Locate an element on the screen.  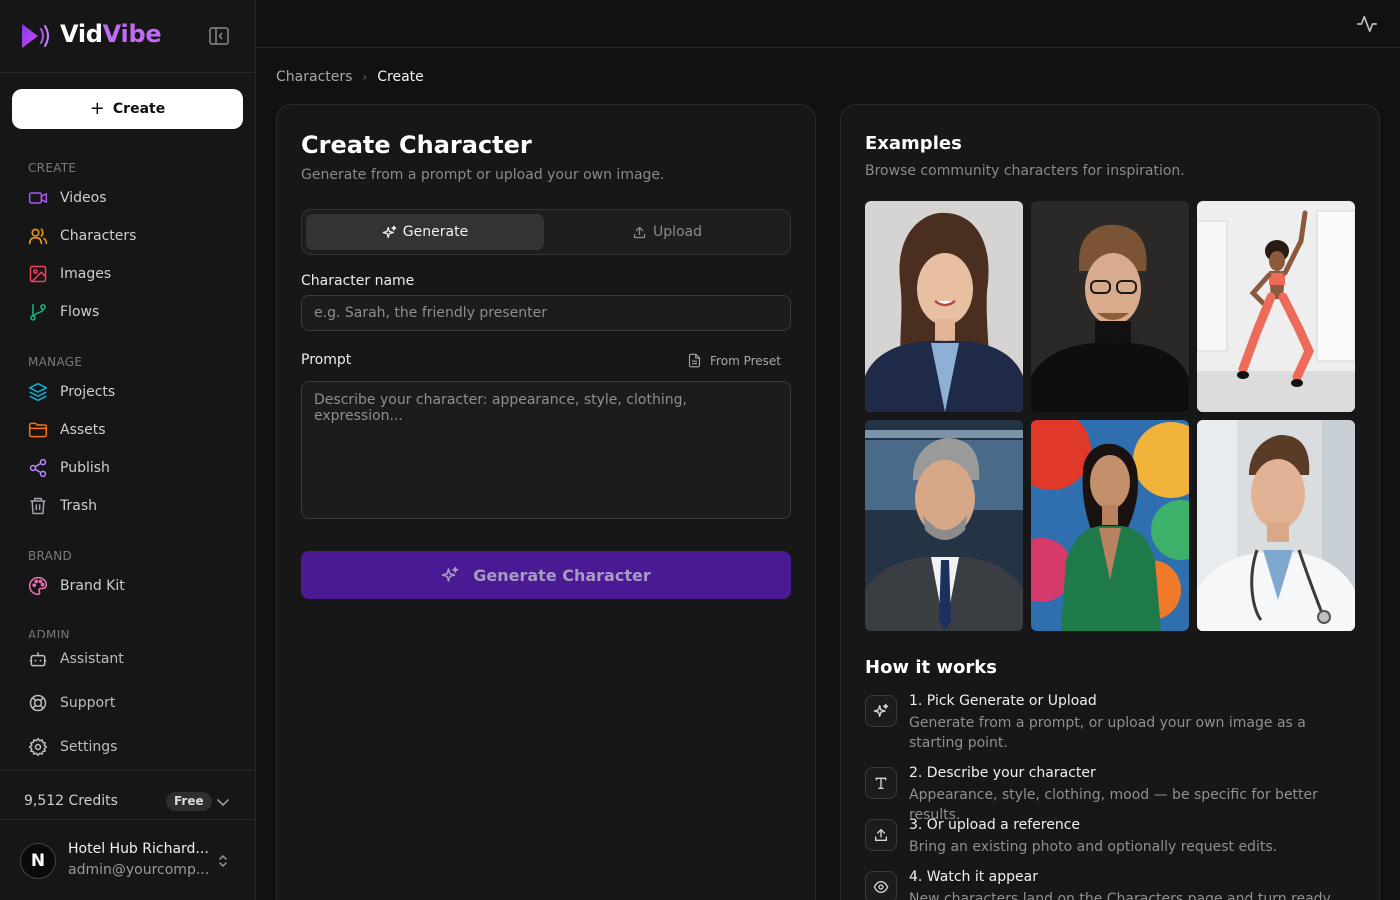
avatar: N is located at coordinates (38, 861).